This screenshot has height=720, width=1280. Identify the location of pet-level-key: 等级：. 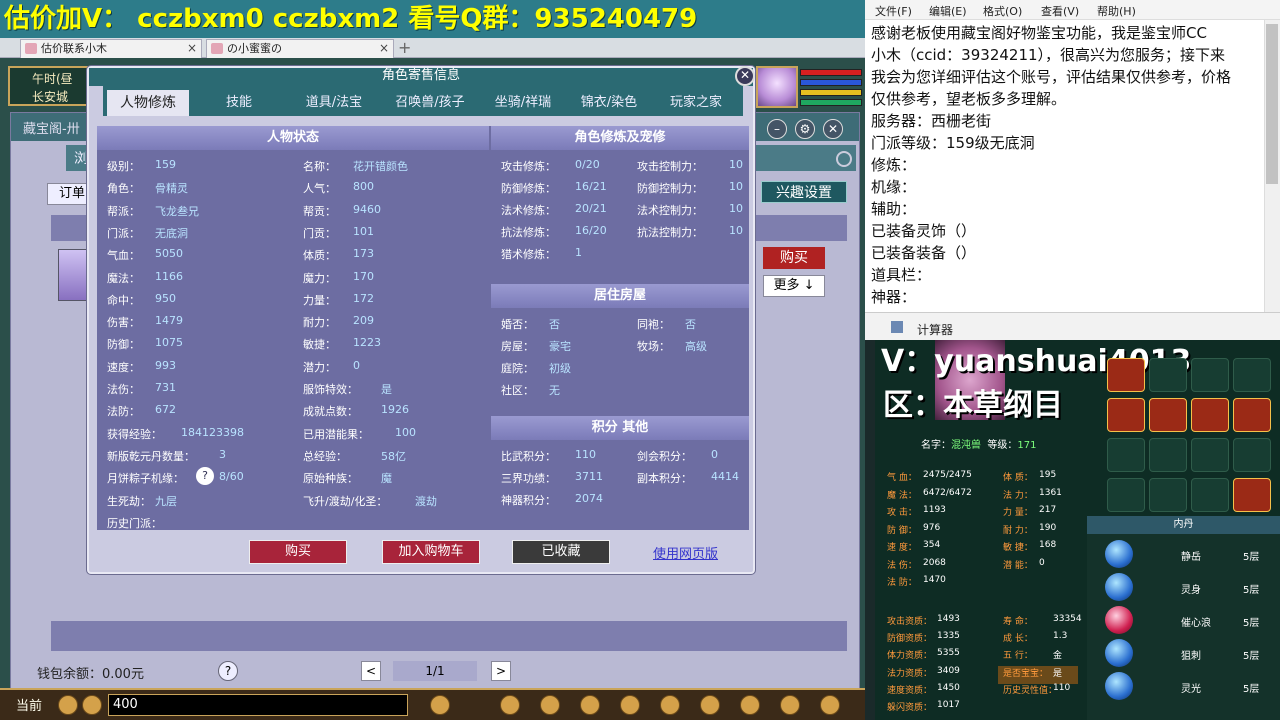
(1002, 445).